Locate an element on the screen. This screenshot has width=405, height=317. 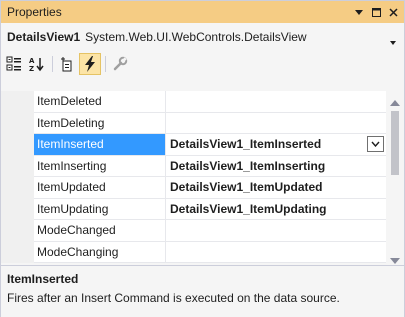
scroll-up-arrow-icon is located at coordinates (395, 102).